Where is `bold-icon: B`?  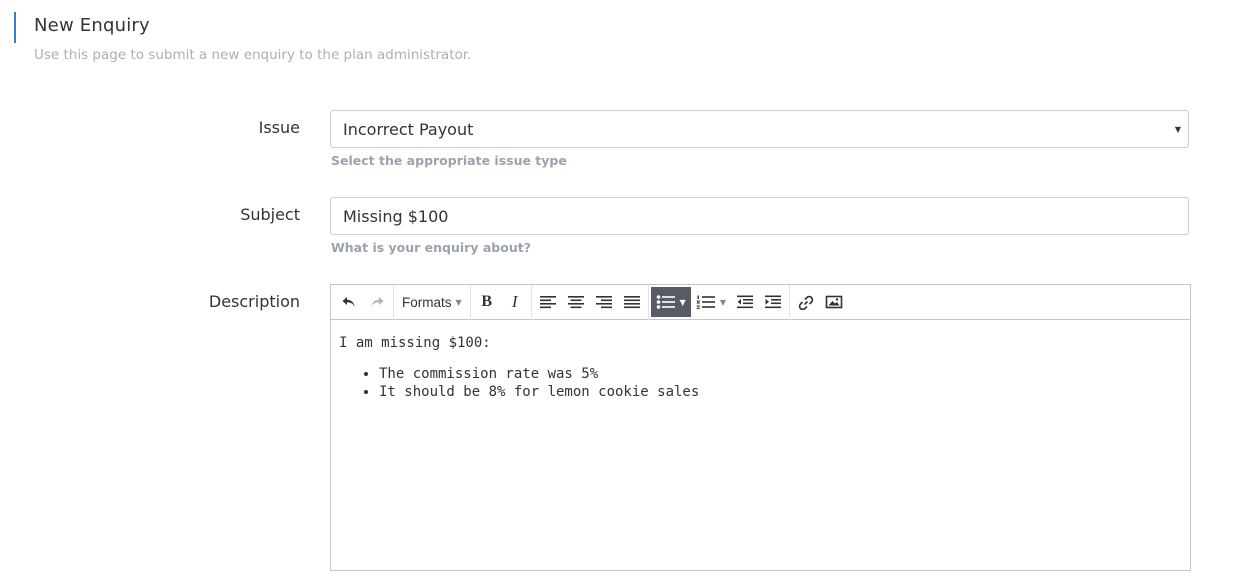
bold-icon: B is located at coordinates (486, 301).